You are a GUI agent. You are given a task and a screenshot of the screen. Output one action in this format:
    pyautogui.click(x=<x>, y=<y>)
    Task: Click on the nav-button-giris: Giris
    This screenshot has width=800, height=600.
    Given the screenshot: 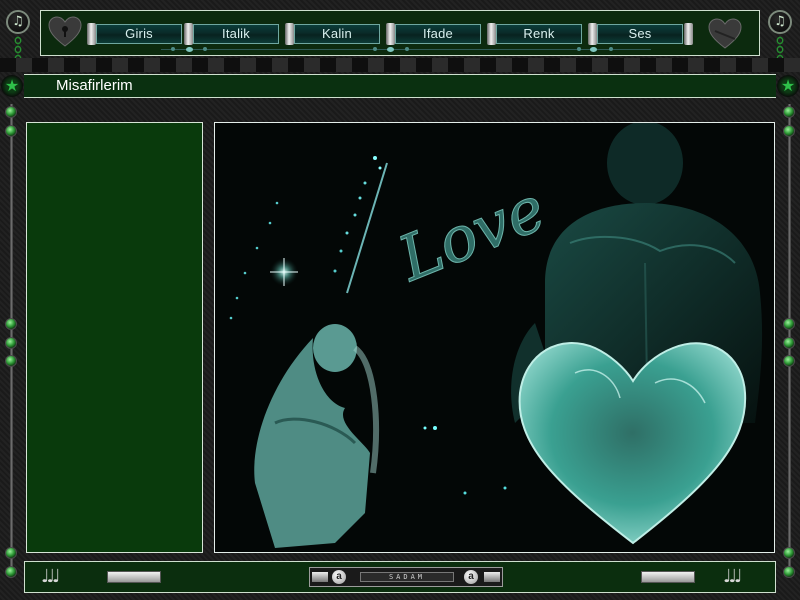 What is the action you would take?
    pyautogui.click(x=139, y=34)
    